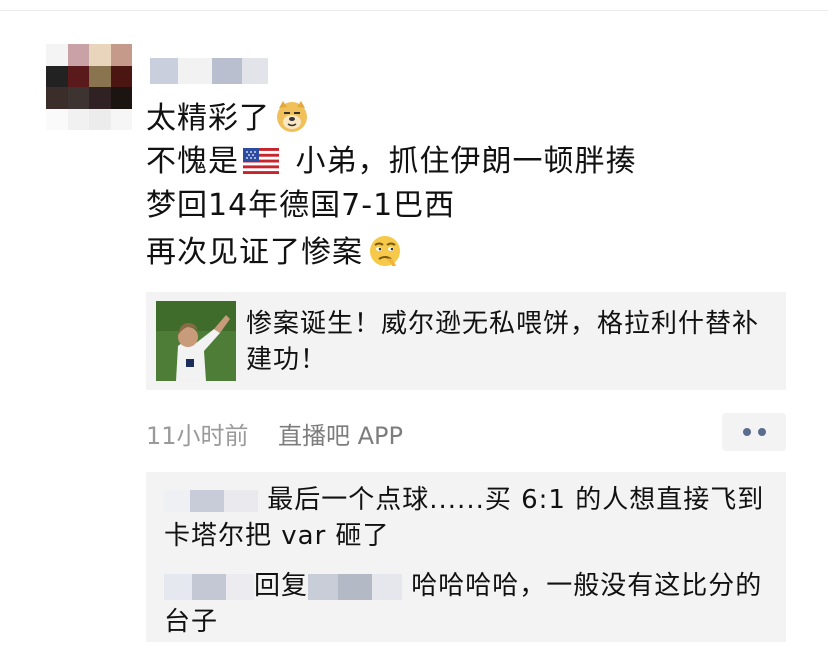 Image resolution: width=828 pixels, height=672 pixels. I want to click on post-text: 不愧是, so click(192, 161).